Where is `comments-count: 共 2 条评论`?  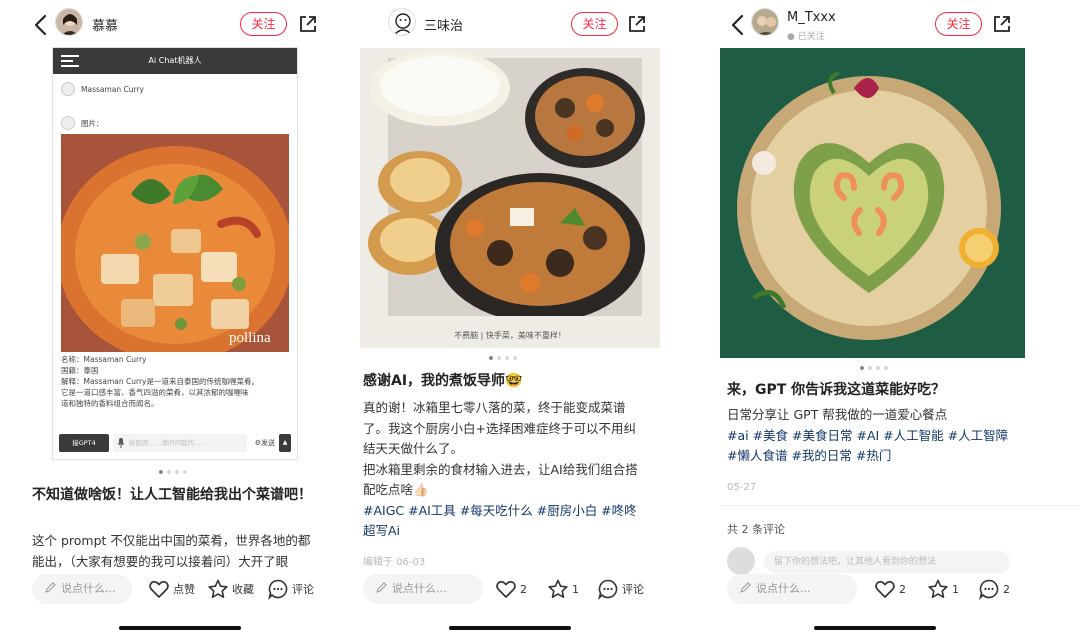 comments-count: 共 2 条评论 is located at coordinates (756, 529).